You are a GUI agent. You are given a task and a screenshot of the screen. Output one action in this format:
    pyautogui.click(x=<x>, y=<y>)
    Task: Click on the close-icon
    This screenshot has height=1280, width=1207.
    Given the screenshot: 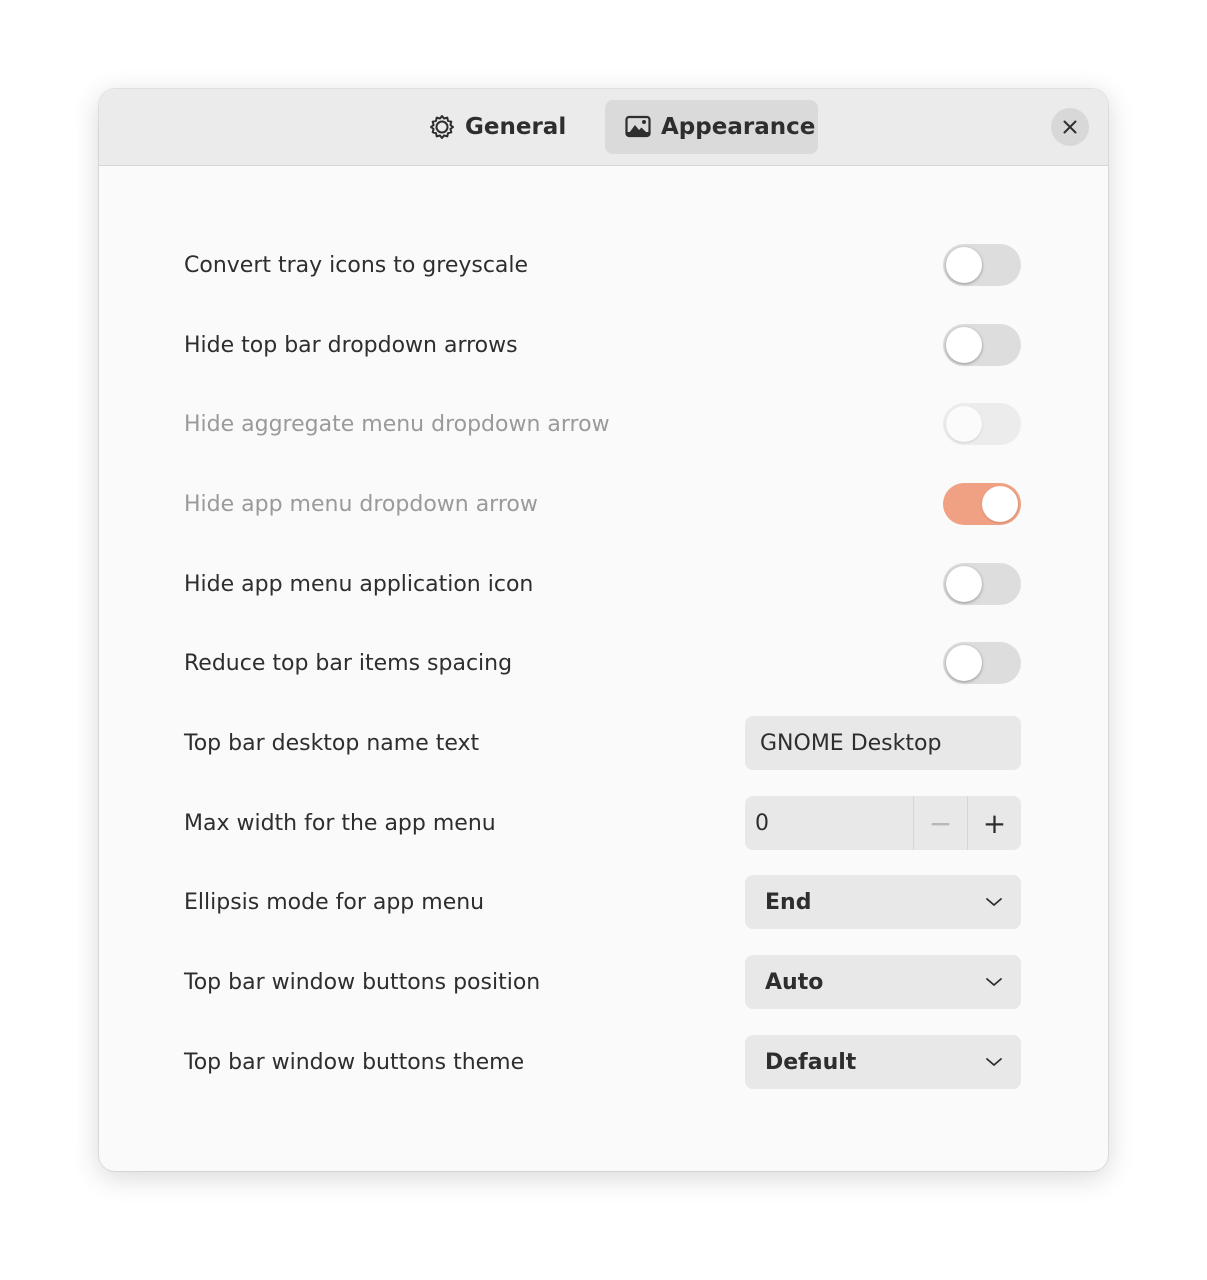 What is the action you would take?
    pyautogui.click(x=1070, y=127)
    